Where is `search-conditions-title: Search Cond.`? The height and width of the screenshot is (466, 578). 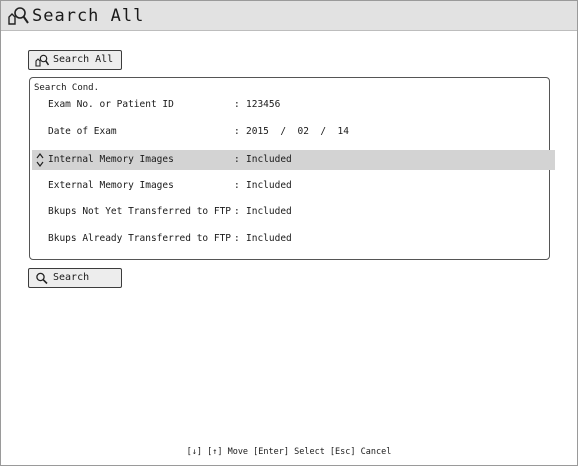 search-conditions-title: Search Cond. is located at coordinates (67, 88).